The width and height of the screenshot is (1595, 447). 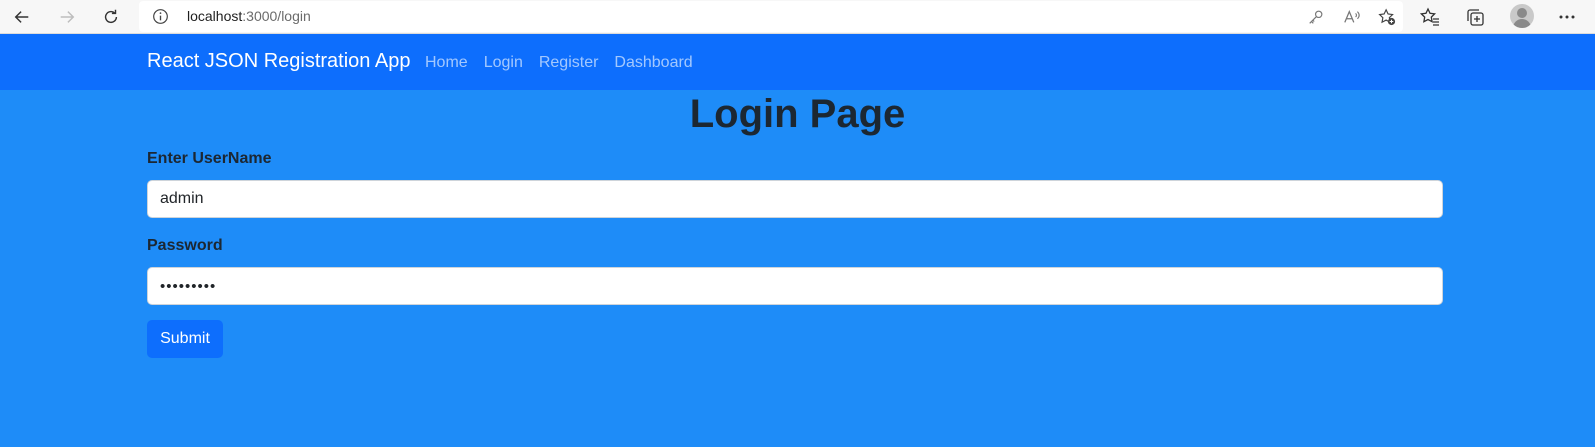 I want to click on more-dots-icon, so click(x=1567, y=17).